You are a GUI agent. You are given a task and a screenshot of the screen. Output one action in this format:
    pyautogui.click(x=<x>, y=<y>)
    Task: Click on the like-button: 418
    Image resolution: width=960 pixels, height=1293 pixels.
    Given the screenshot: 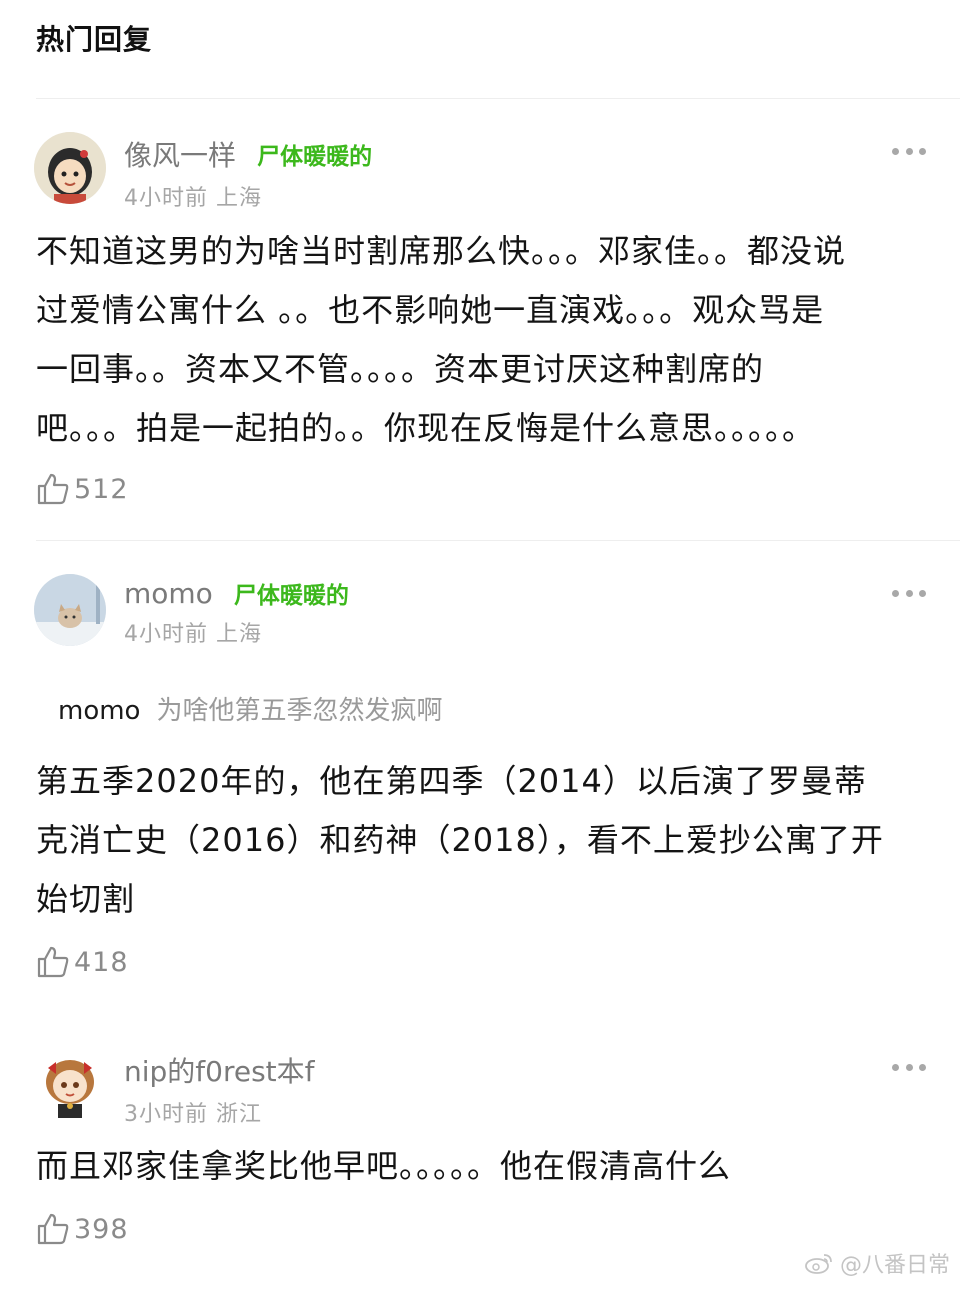 What is the action you would take?
    pyautogui.click(x=82, y=962)
    